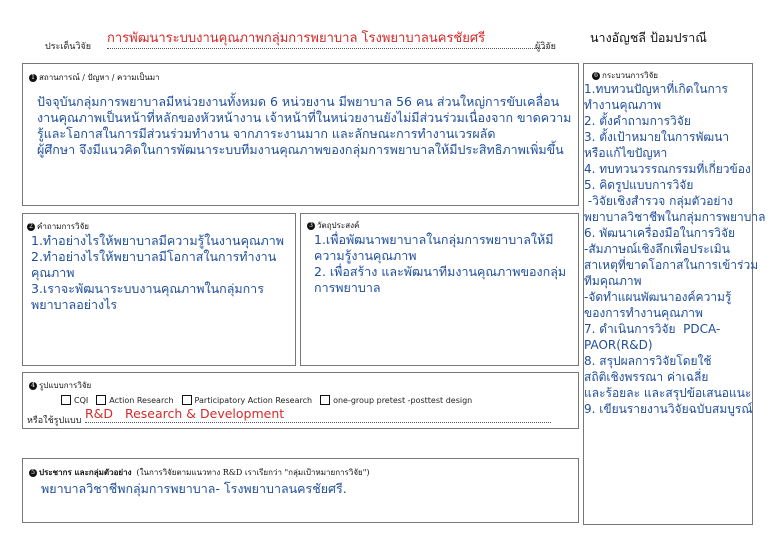  I want to click on text-line: คุณภาพ, so click(53, 272).